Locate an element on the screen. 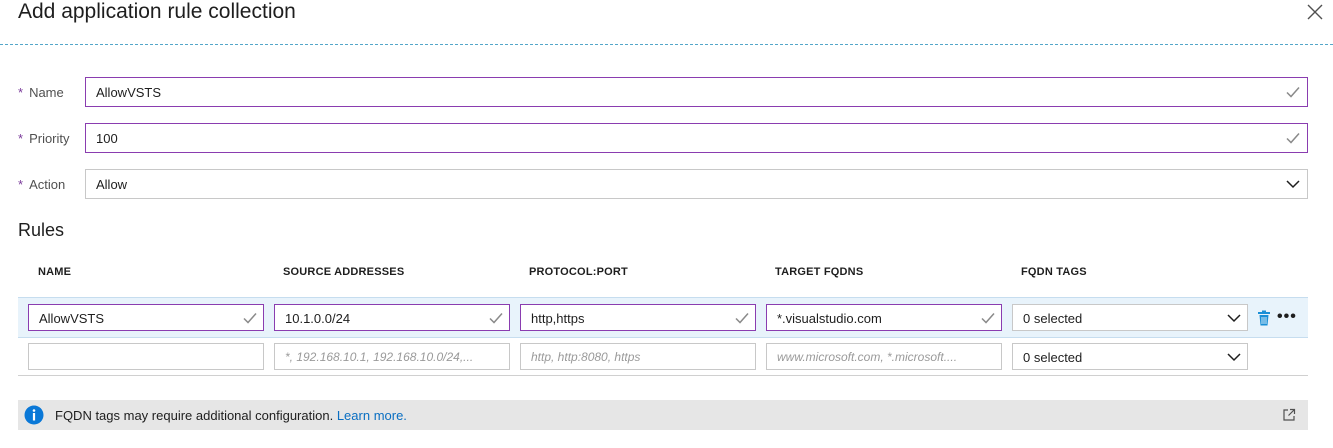  trash-icon is located at coordinates (1264, 318).